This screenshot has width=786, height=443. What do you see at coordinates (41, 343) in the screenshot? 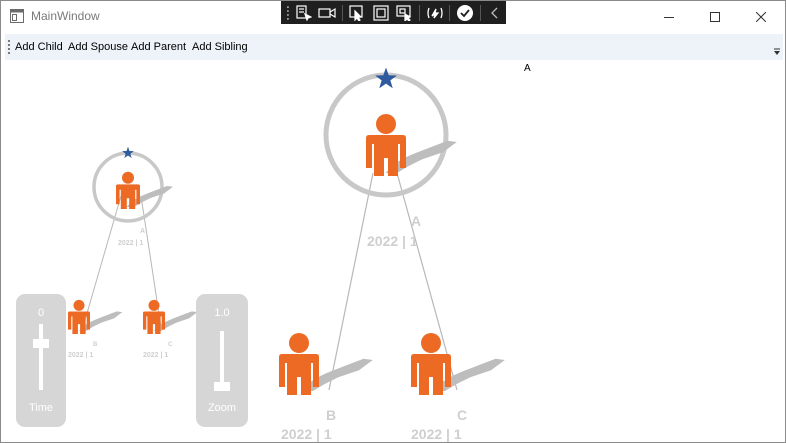
I see `time-slider-thumb` at bounding box center [41, 343].